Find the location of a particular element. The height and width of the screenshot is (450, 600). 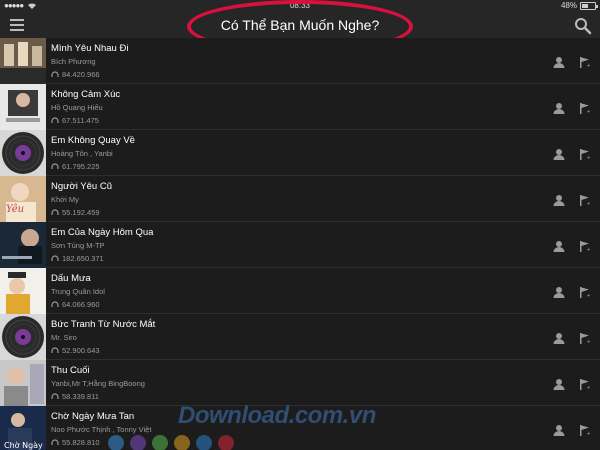

song-title: Không Cảm Xúc is located at coordinates (86, 94).